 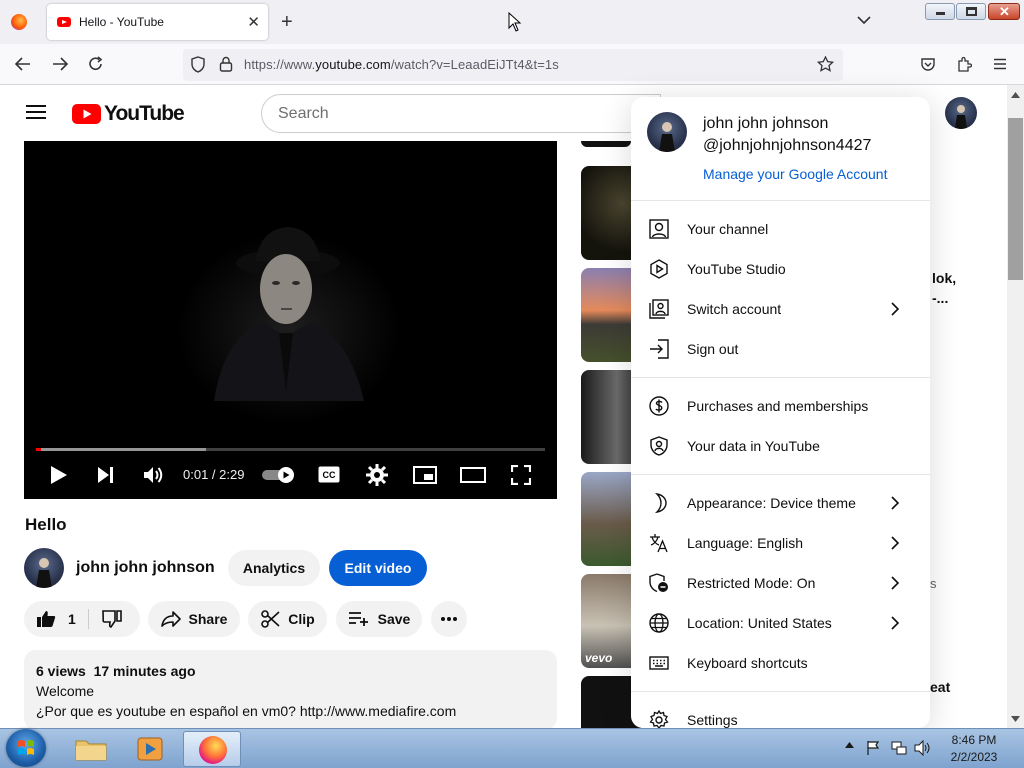 I want to click on taskbar-media-player-button, so click(x=150, y=749).